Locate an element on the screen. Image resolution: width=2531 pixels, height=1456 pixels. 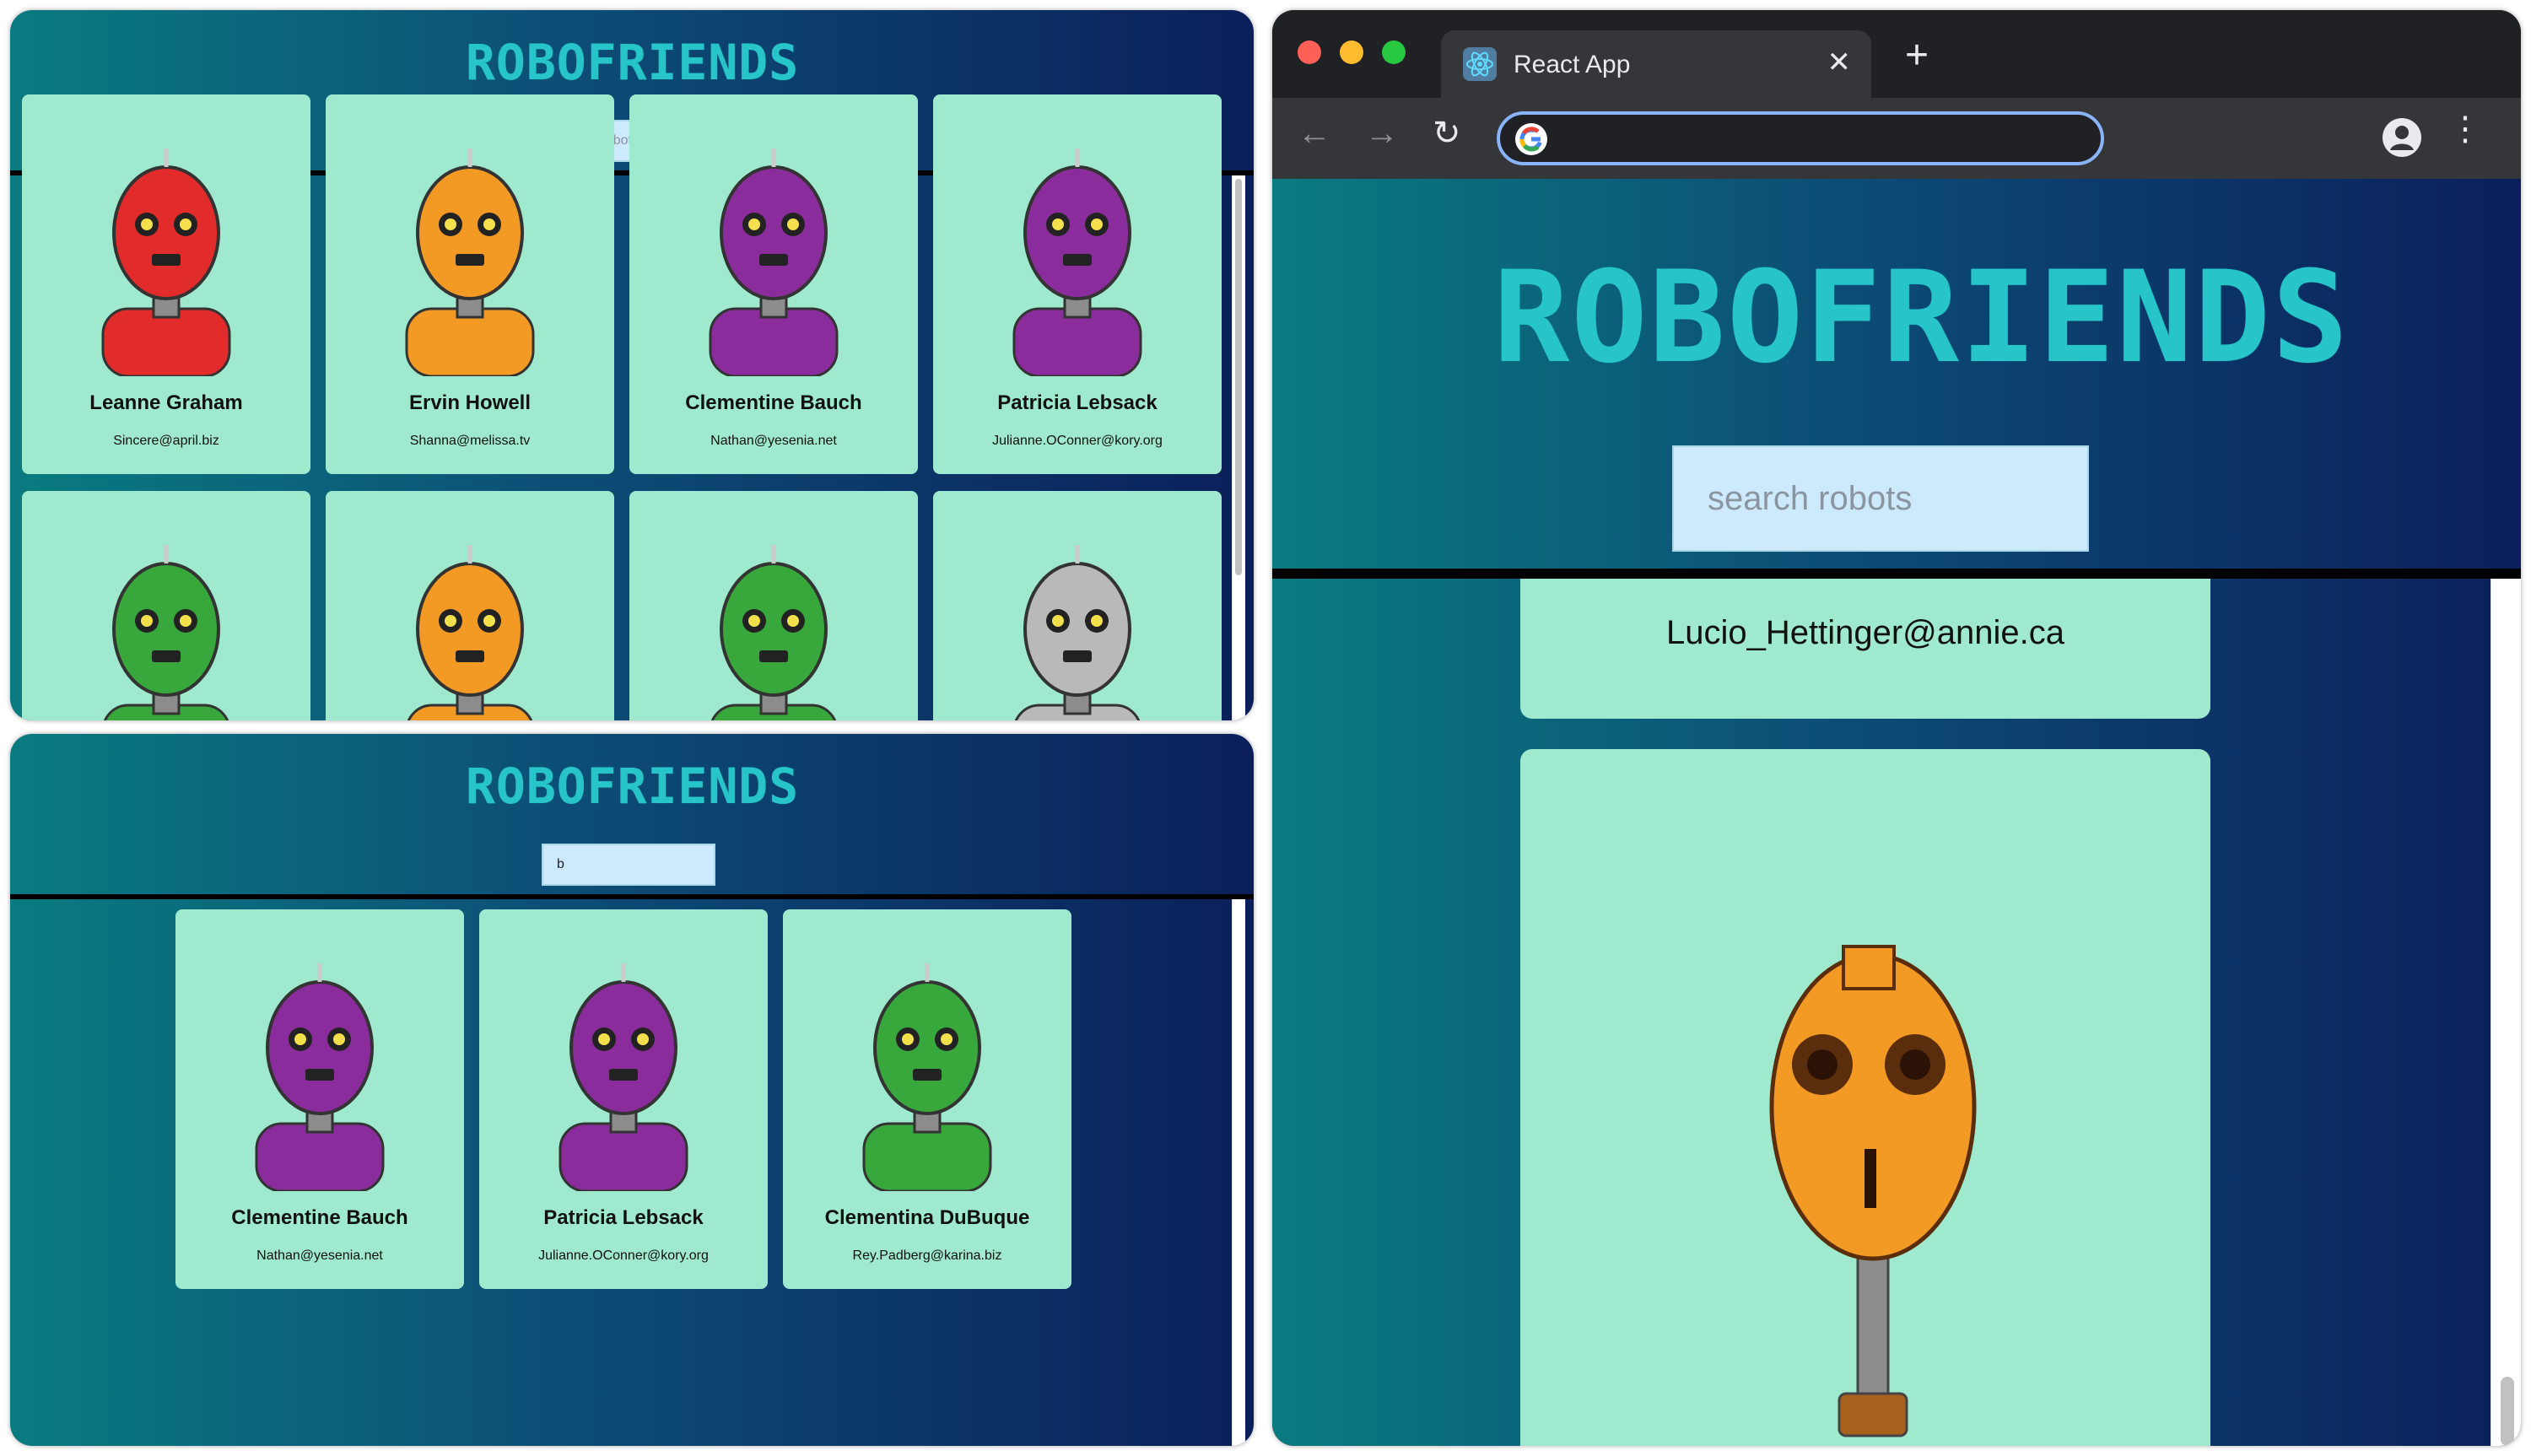
robot-email: Lucio_Hettinger@annie.ca is located at coordinates (1864, 632).